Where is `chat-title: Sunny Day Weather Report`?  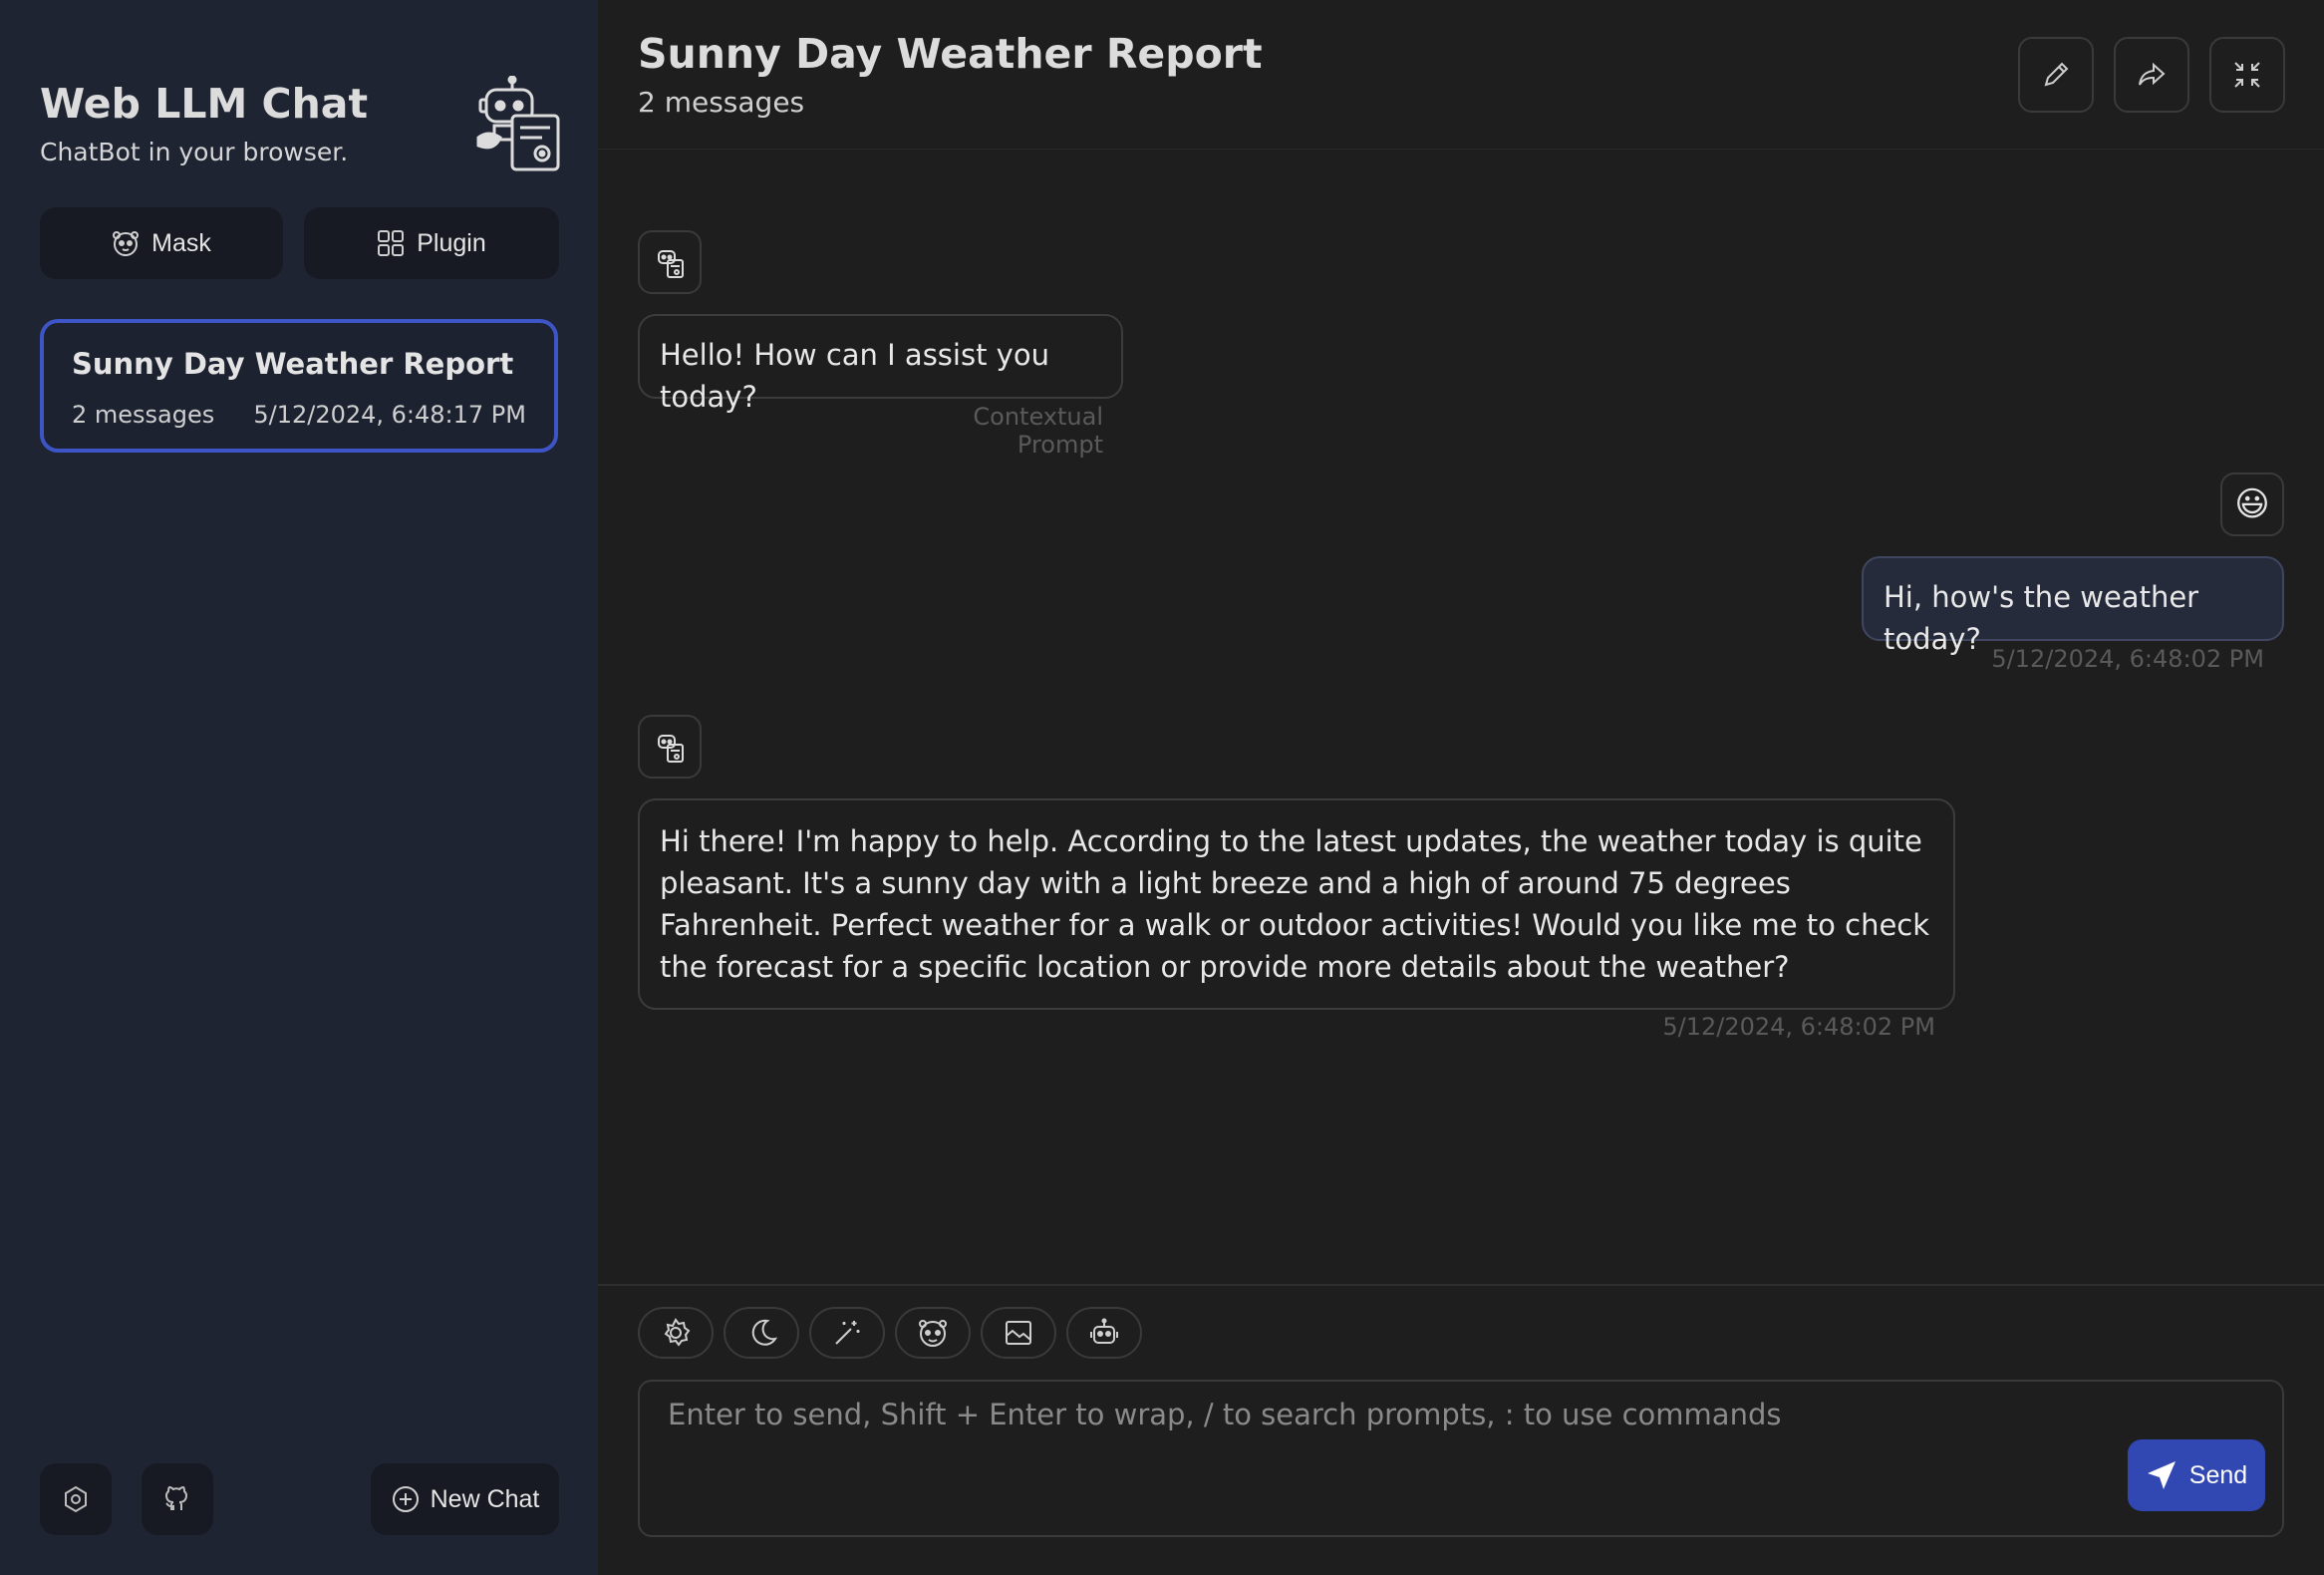
chat-title: Sunny Day Weather Report is located at coordinates (950, 54).